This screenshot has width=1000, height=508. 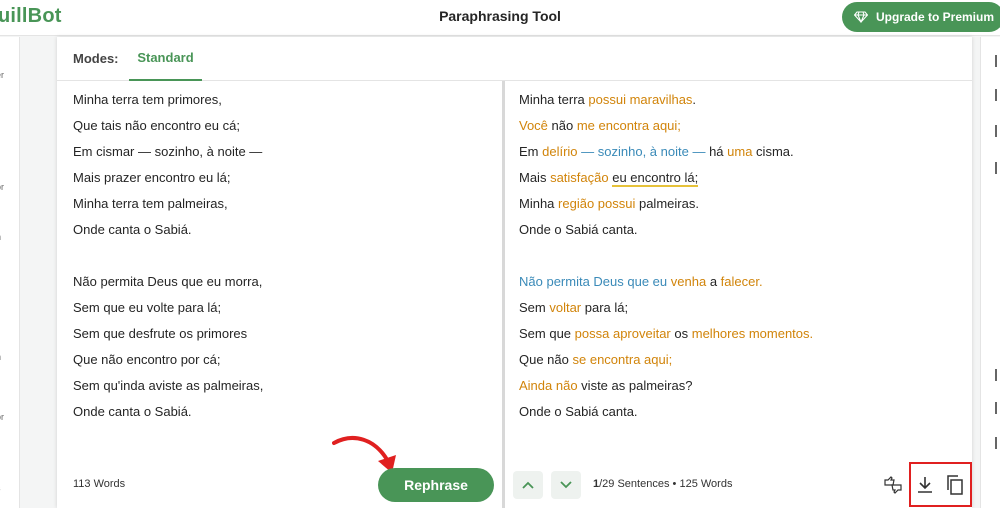 I want to click on chevron-up-icon, so click(x=528, y=485).